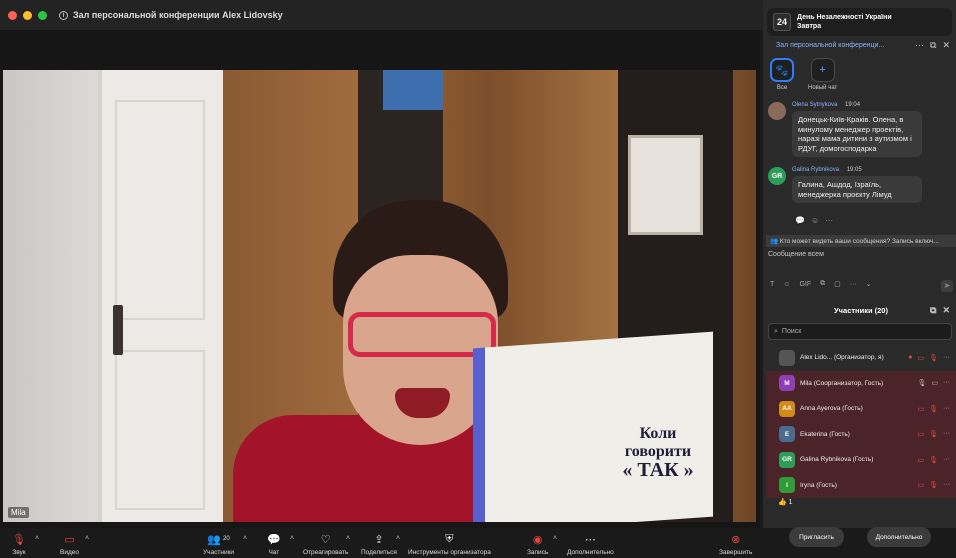  I want to click on video-button: ▭ Видео, so click(69, 544).